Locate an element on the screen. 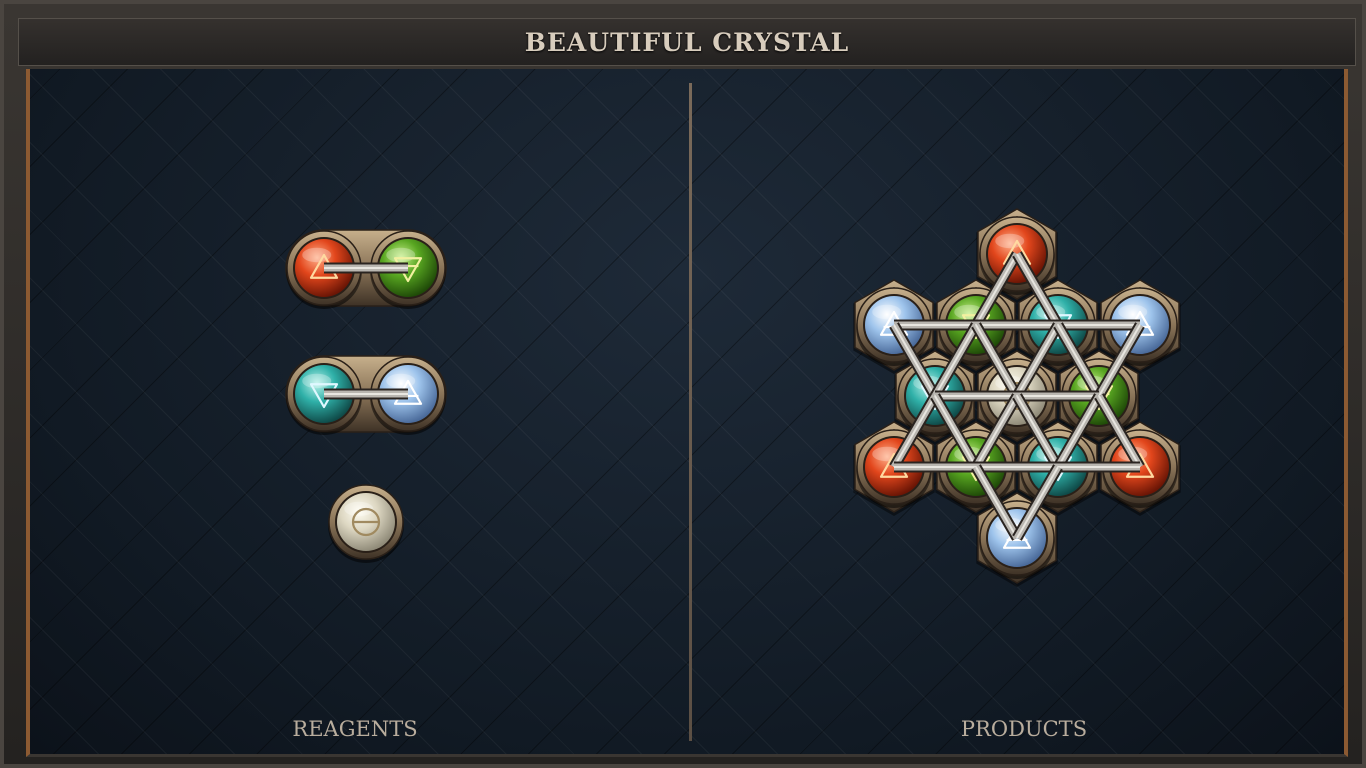 Image resolution: width=1366 pixels, height=768 pixels. title-bar: BEAUTIFUL CRYSTAL is located at coordinates (687, 42).